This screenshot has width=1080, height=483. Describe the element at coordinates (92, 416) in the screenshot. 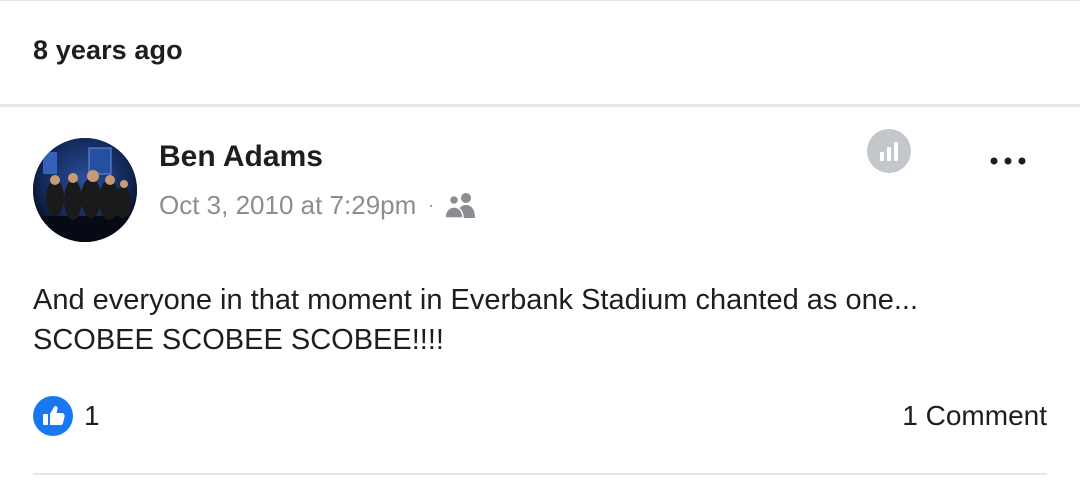

I see `reaction-count: 1` at that location.